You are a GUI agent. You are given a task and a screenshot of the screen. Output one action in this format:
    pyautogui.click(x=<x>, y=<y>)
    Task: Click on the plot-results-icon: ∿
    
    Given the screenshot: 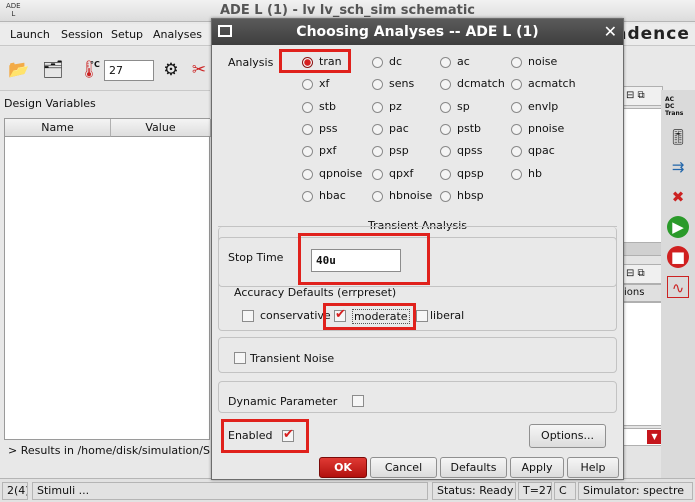 What is the action you would take?
    pyautogui.click(x=678, y=287)
    